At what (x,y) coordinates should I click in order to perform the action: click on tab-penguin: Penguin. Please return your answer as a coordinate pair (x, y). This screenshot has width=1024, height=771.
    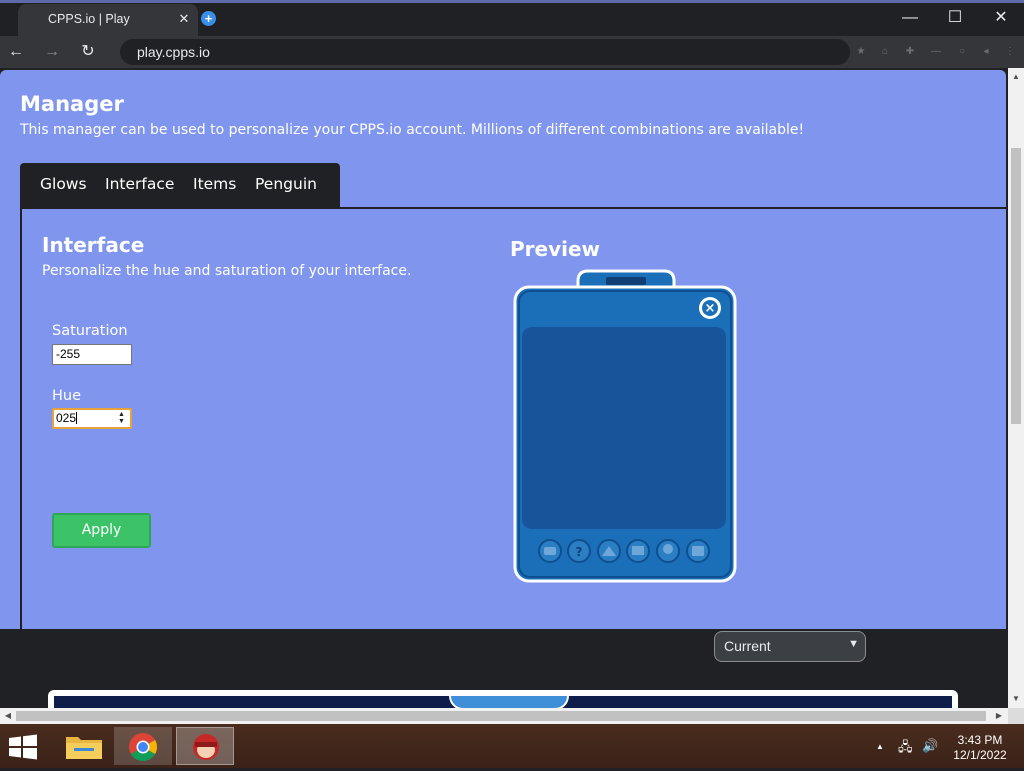
    Looking at the image, I should click on (286, 184).